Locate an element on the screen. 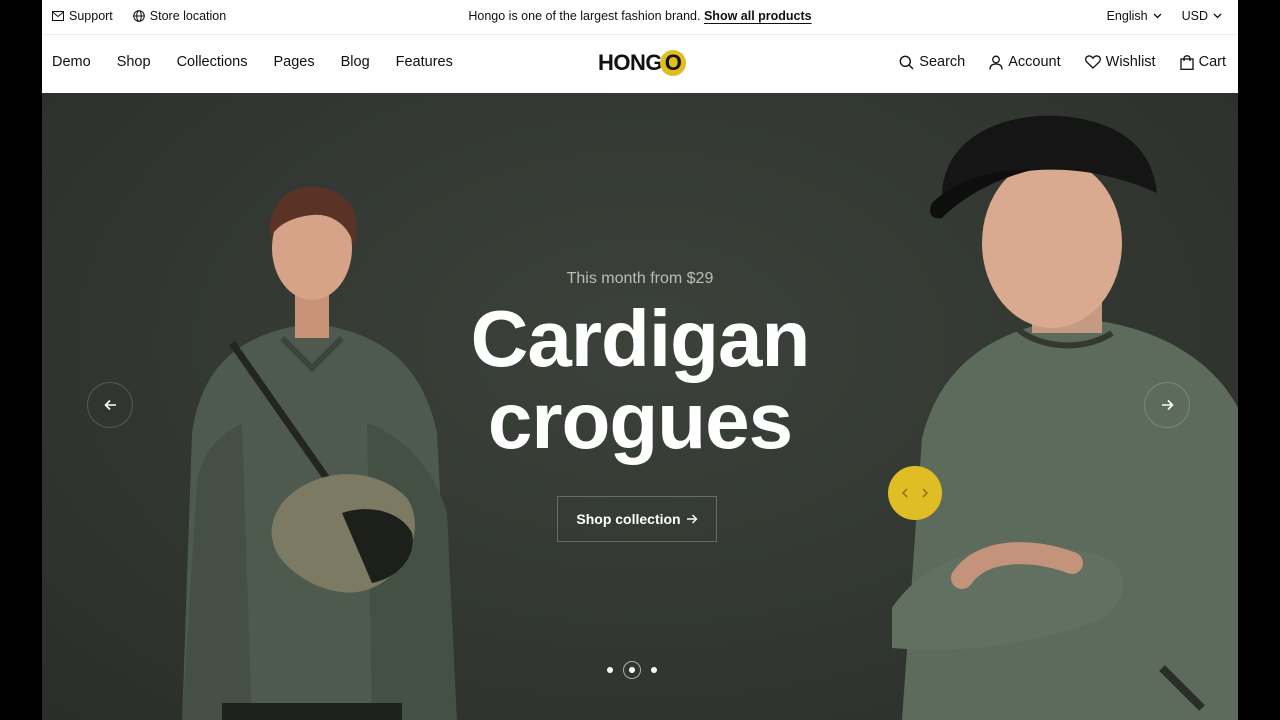 This screenshot has width=1280, height=720. language-select: English is located at coordinates (1134, 16).